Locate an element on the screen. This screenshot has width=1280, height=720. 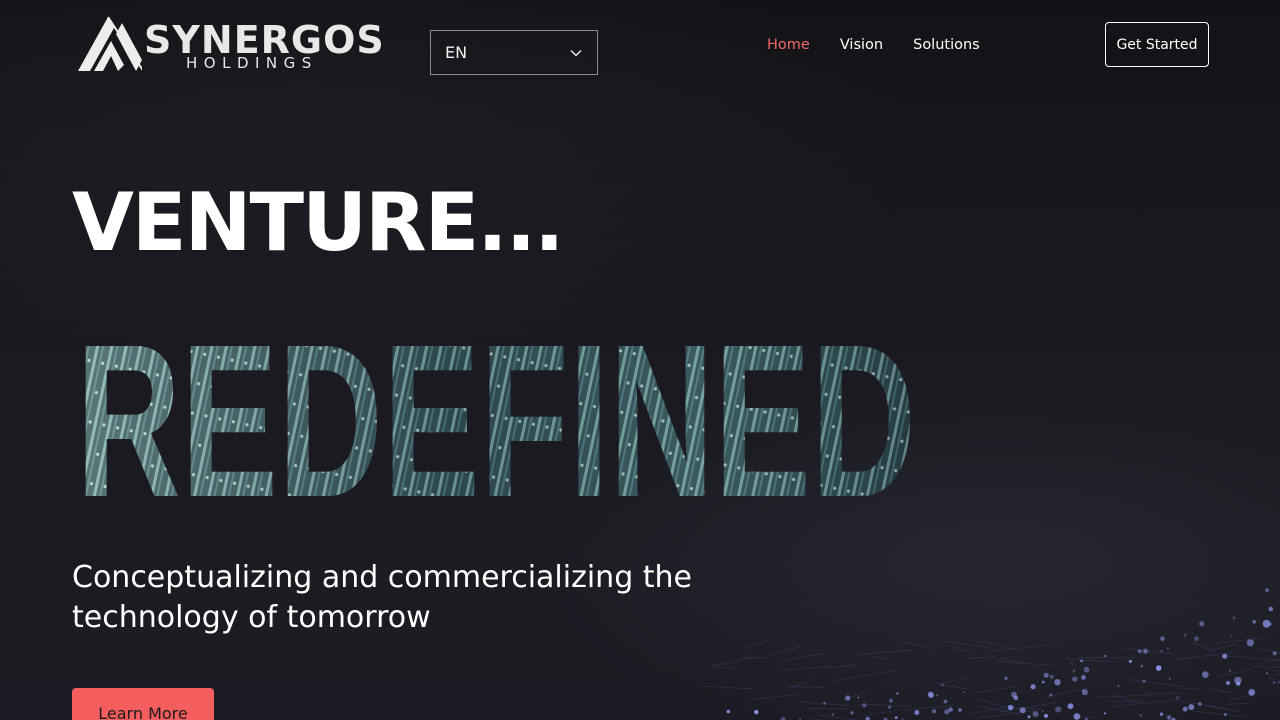
nav-item-vision: Vision is located at coordinates (861, 45).